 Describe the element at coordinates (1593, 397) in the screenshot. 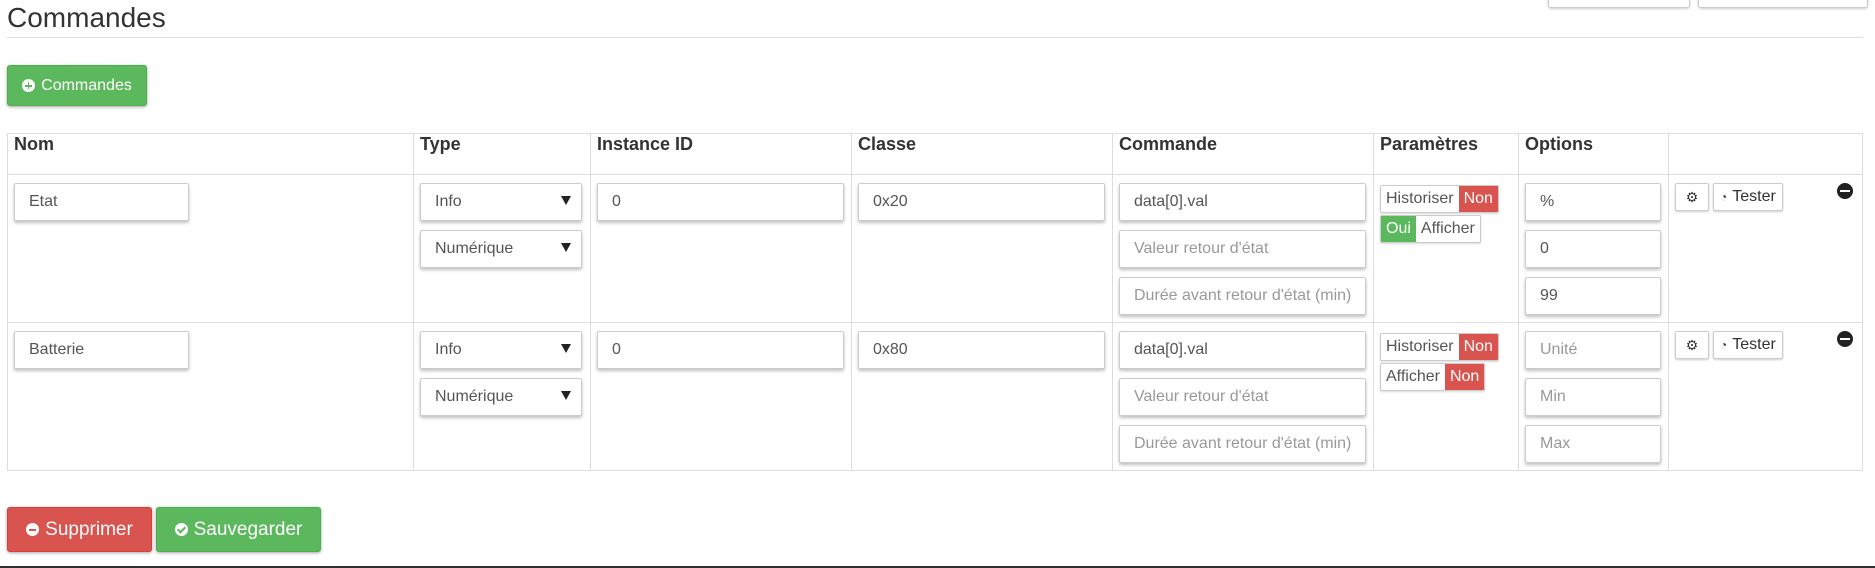

I see `min-input: Min` at that location.